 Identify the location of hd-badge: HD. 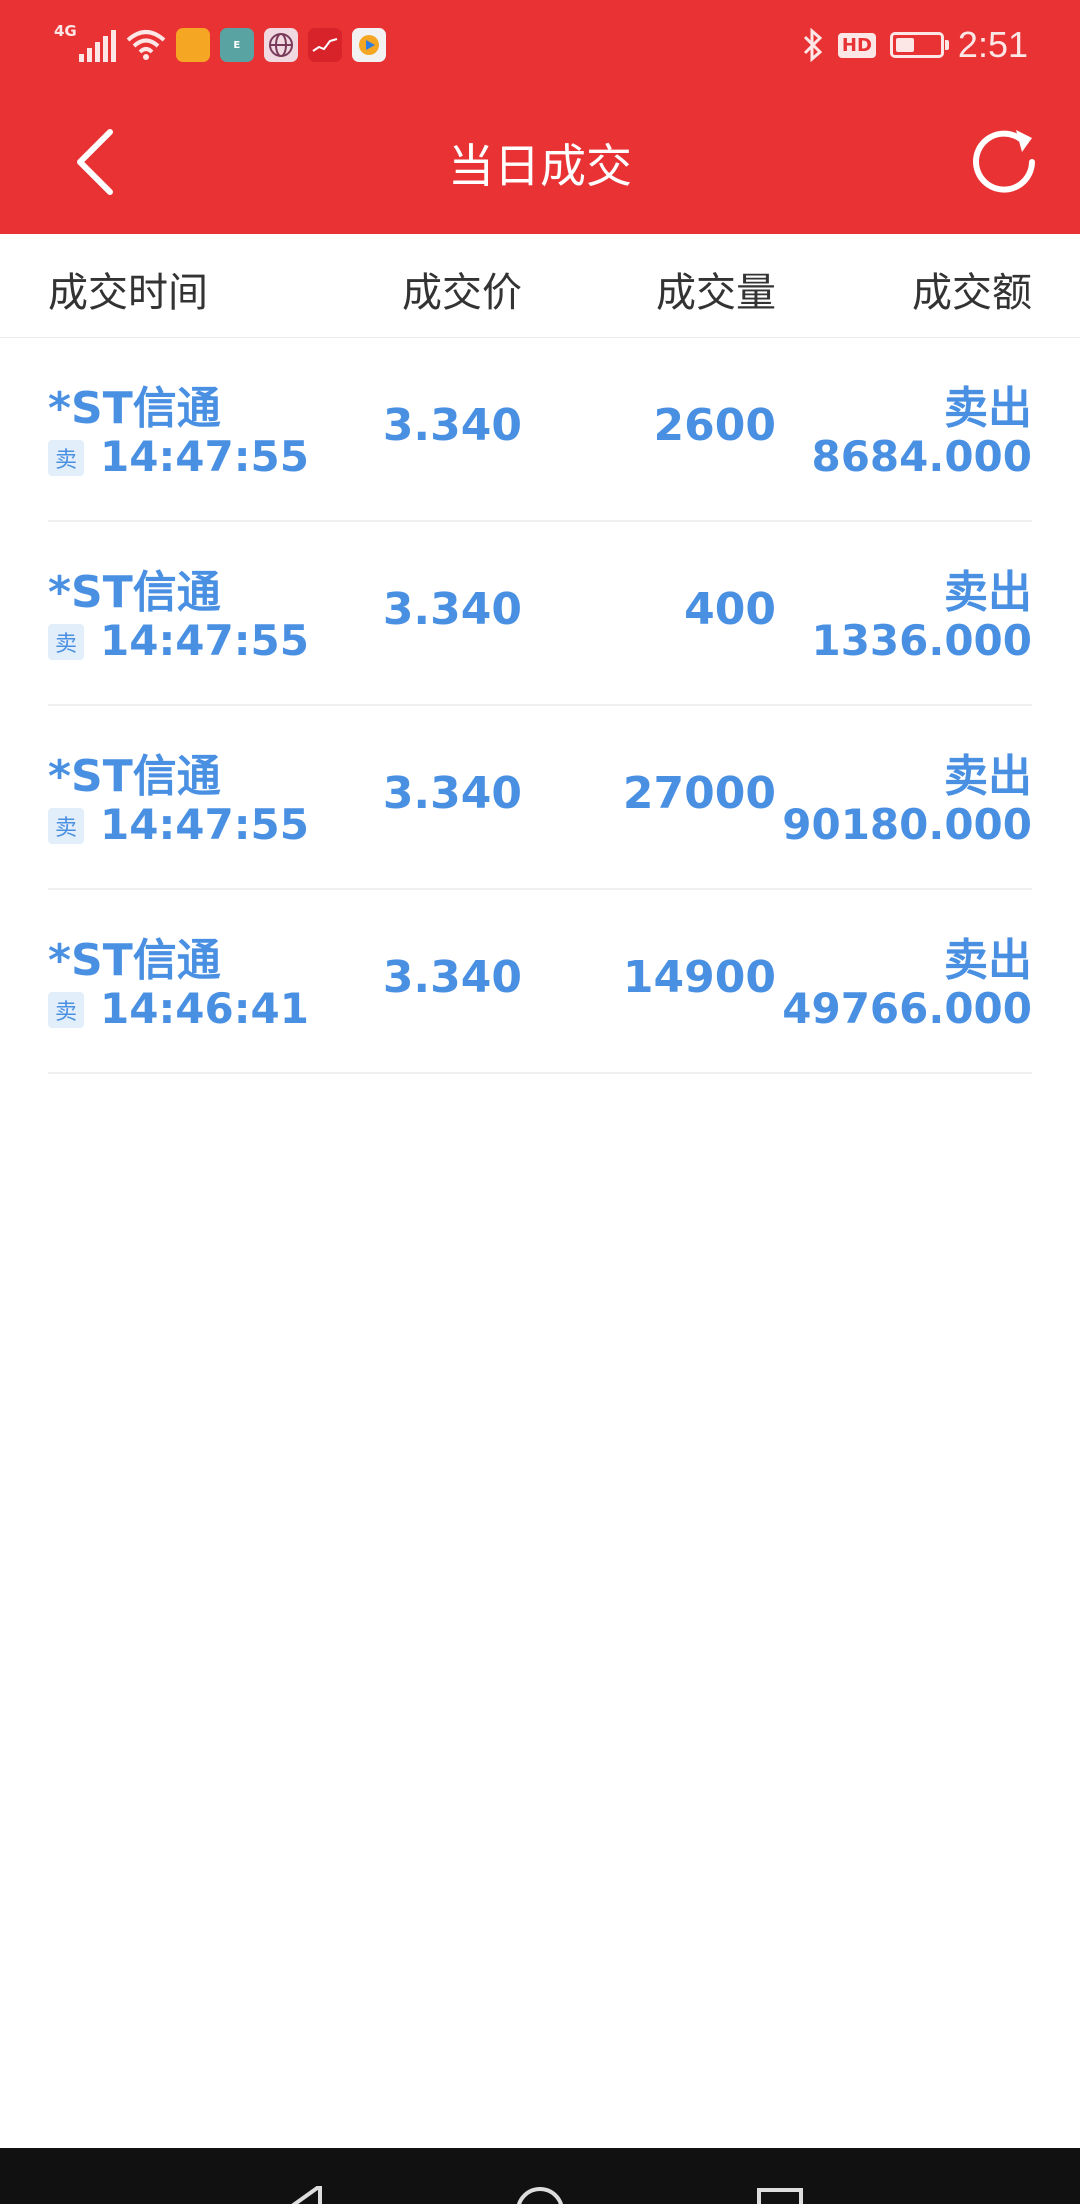
(856, 45).